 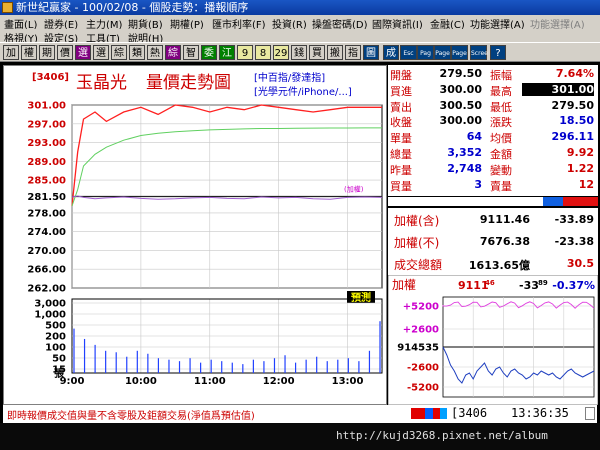 I want to click on price-tick-label: 262.00, so click(x=46, y=289).